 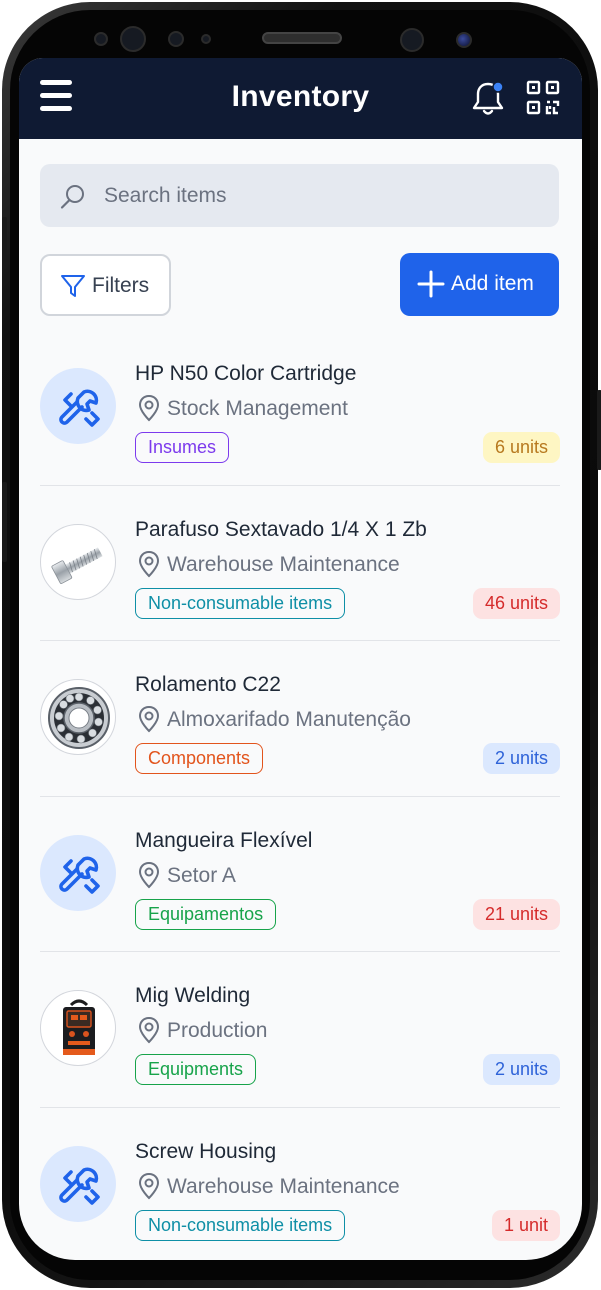 What do you see at coordinates (121, 285) in the screenshot?
I see `filters-label: Filters` at bounding box center [121, 285].